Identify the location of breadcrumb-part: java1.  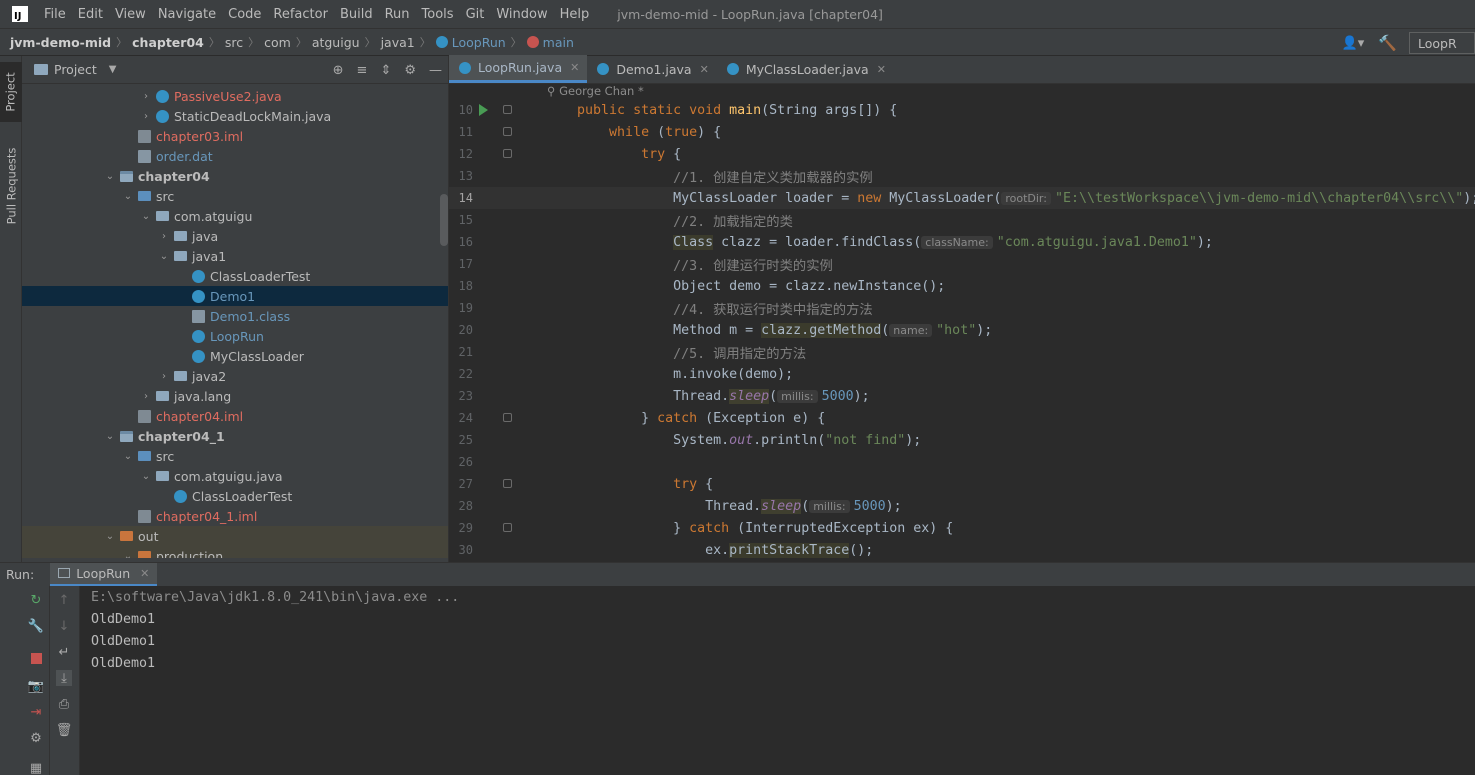
(398, 42).